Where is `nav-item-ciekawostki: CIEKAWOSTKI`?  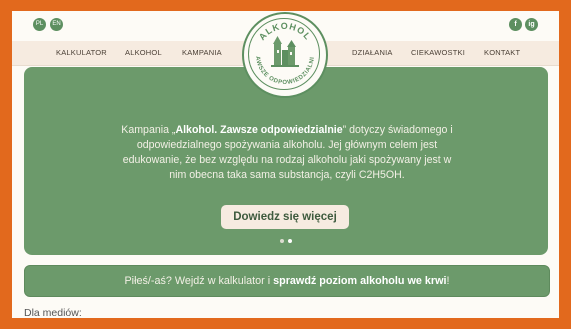
nav-item-ciekawostki: CIEKAWOSTKI is located at coordinates (438, 53).